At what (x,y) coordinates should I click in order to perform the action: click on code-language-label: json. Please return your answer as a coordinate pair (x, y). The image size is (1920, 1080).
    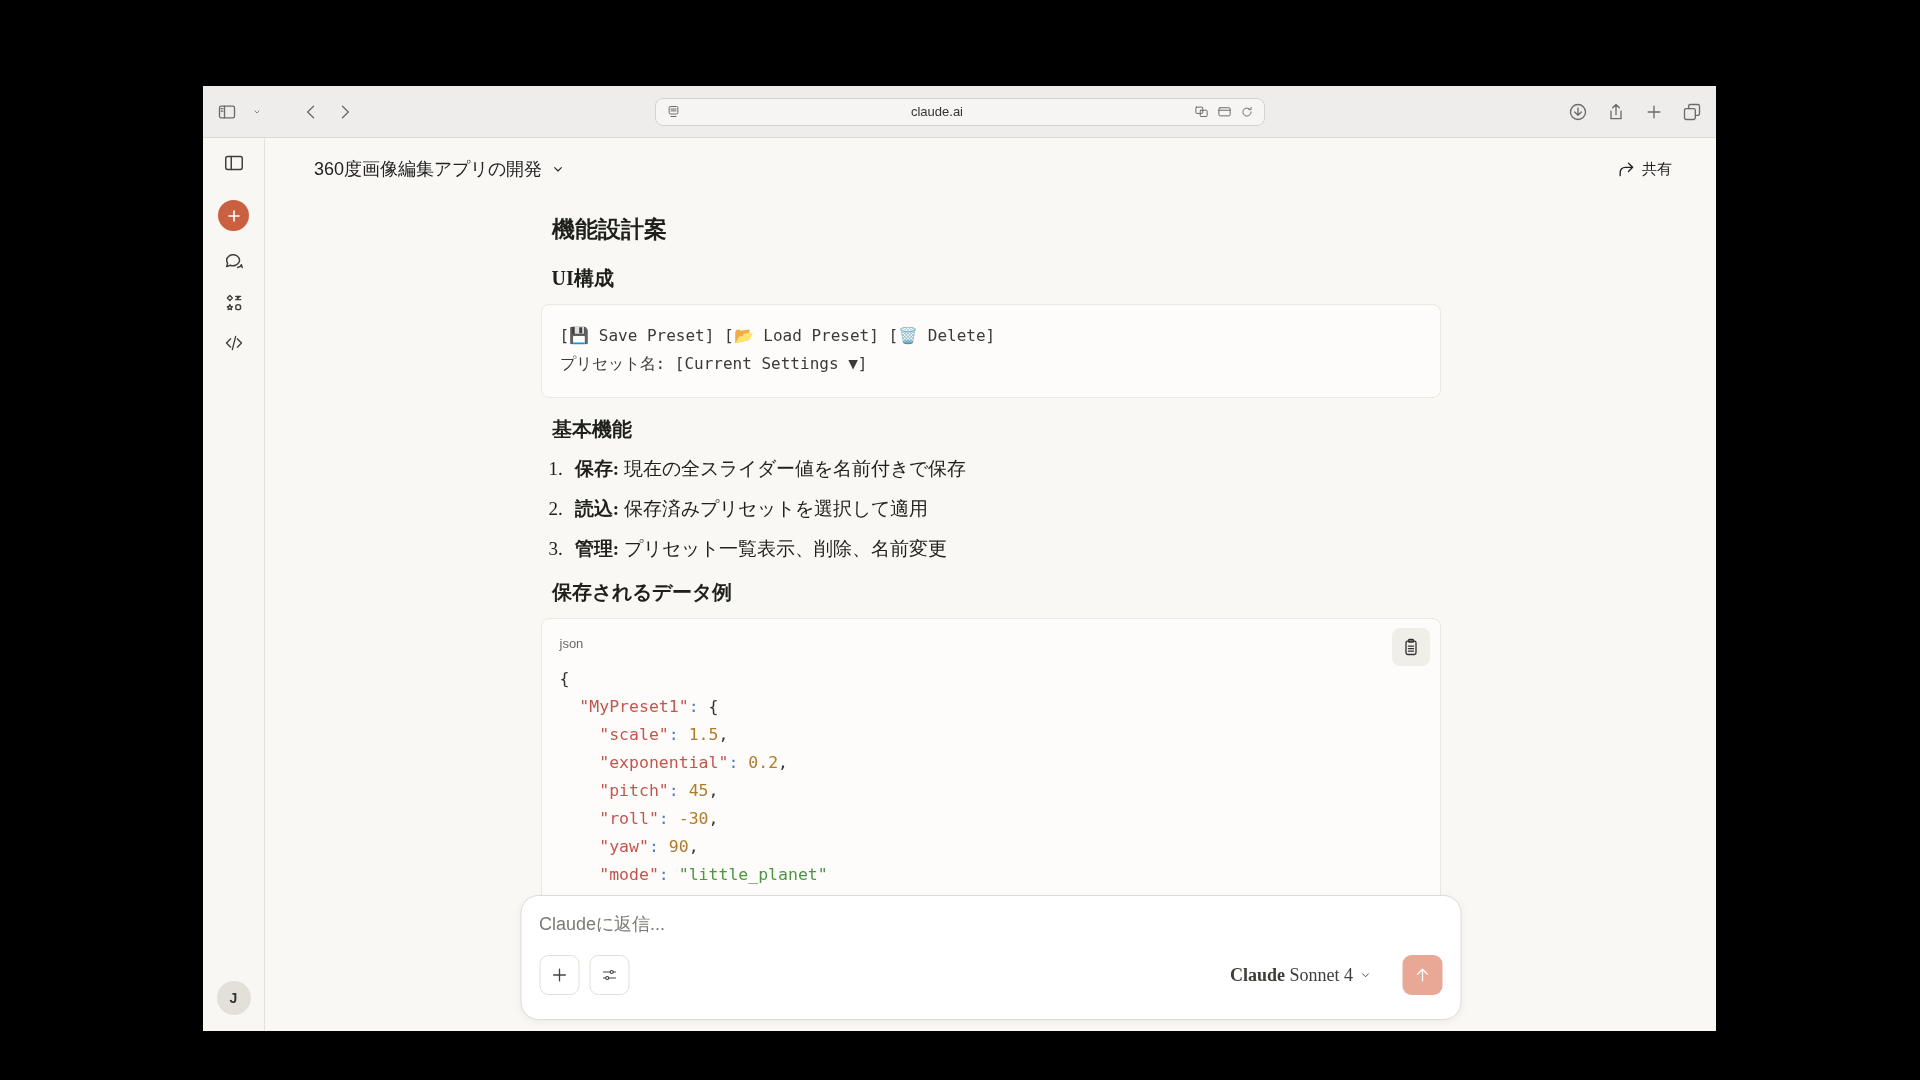
    Looking at the image, I should click on (571, 643).